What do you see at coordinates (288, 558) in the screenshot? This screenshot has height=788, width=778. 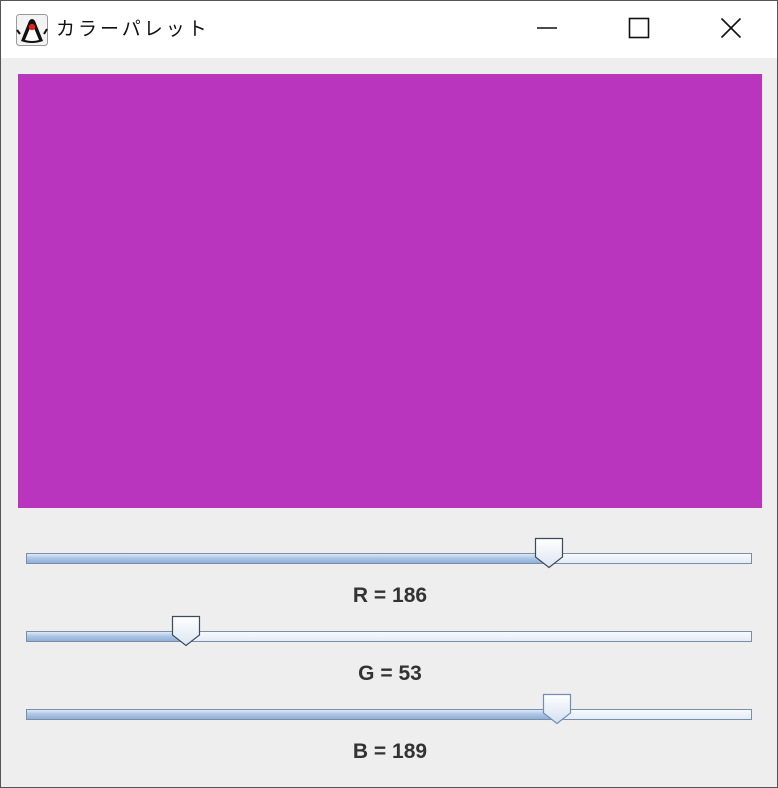 I see `red-slider-fill` at bounding box center [288, 558].